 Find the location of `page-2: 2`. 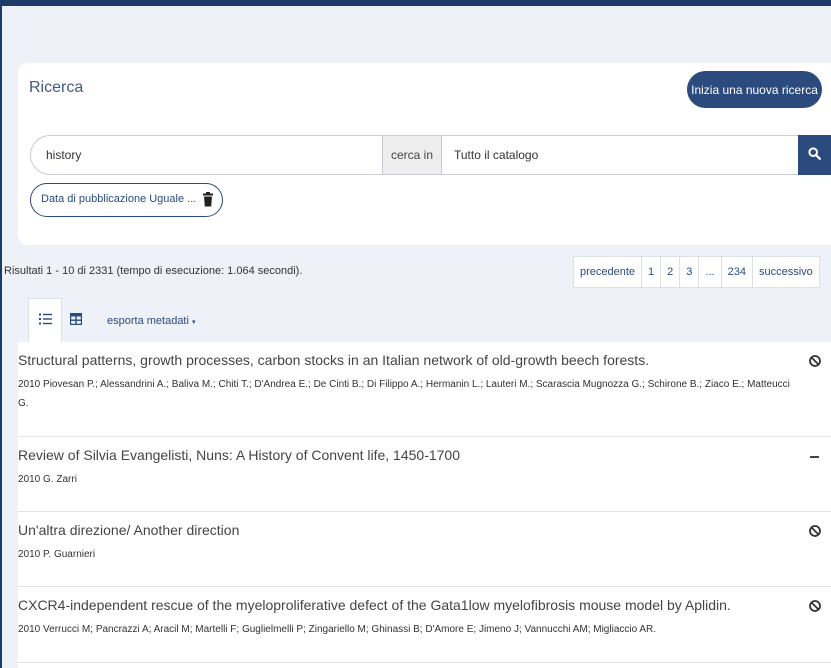

page-2: 2 is located at coordinates (669, 272).